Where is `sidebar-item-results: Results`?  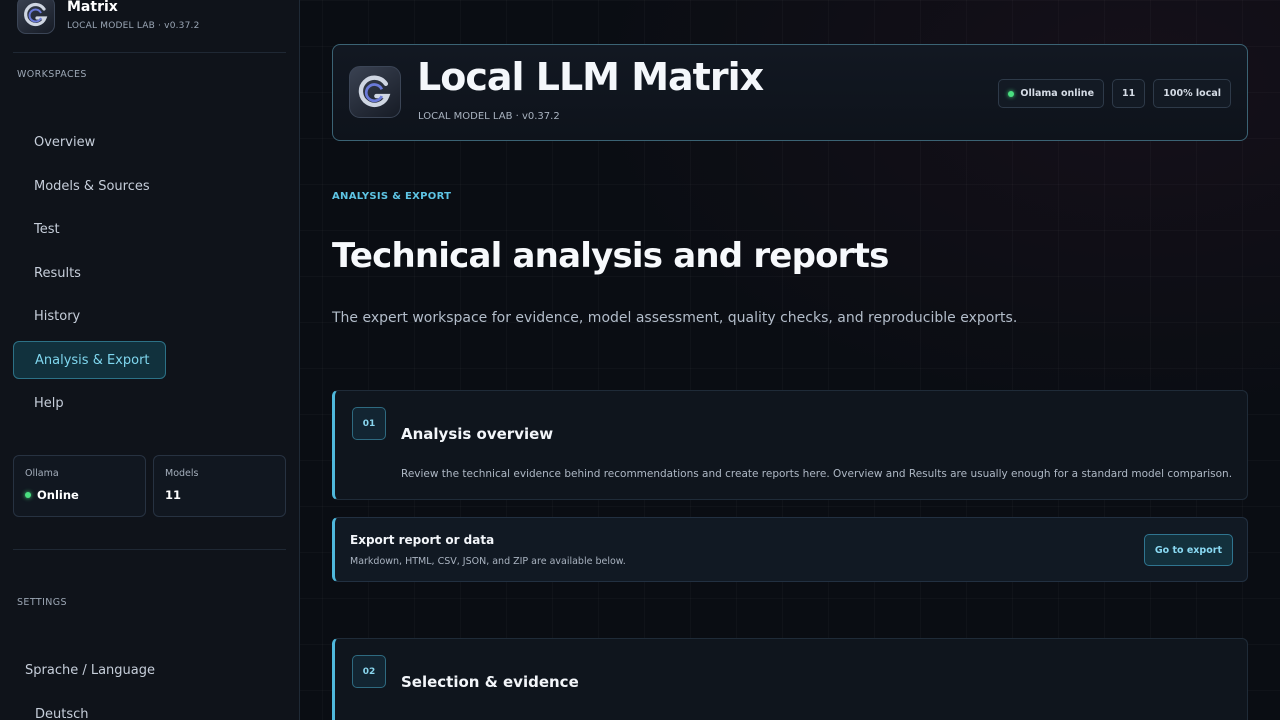 sidebar-item-results: Results is located at coordinates (89, 273).